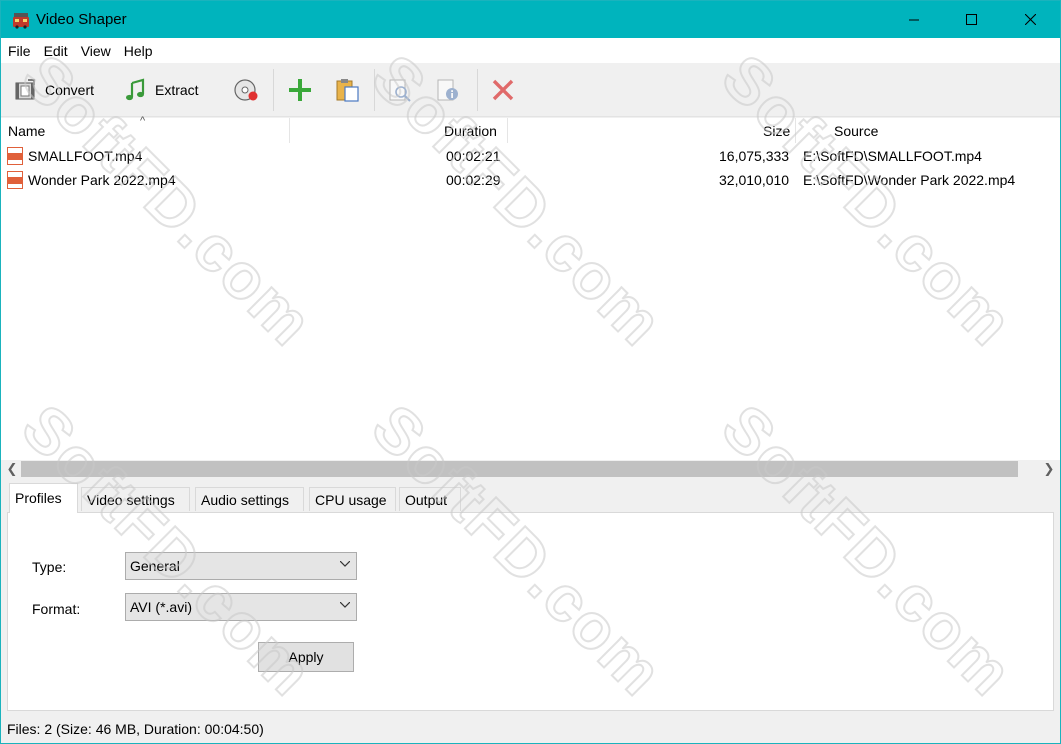 This screenshot has width=1061, height=744. What do you see at coordinates (892, 156) in the screenshot?
I see `cell-source: E:\SoftFD\SMALLFOOT.mp4` at bounding box center [892, 156].